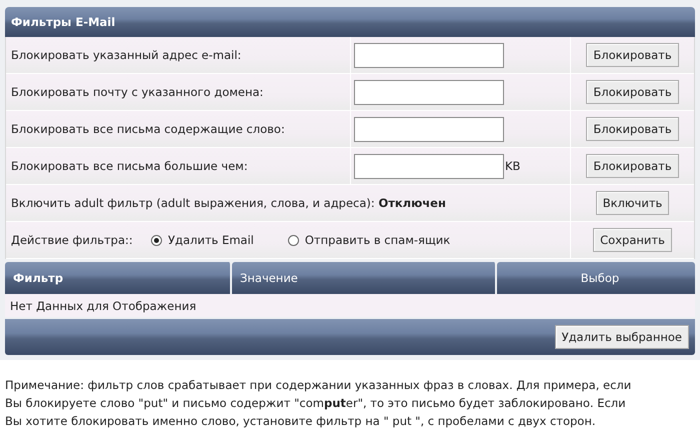  Describe the element at coordinates (621, 337) in the screenshot. I see `delete-selected-button: Удалить выбранное` at that location.